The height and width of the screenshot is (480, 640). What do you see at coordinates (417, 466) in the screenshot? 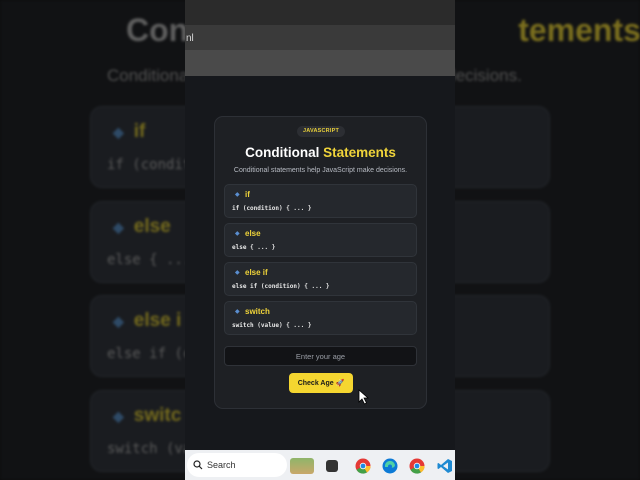
I see `chrome-profile-icon` at bounding box center [417, 466].